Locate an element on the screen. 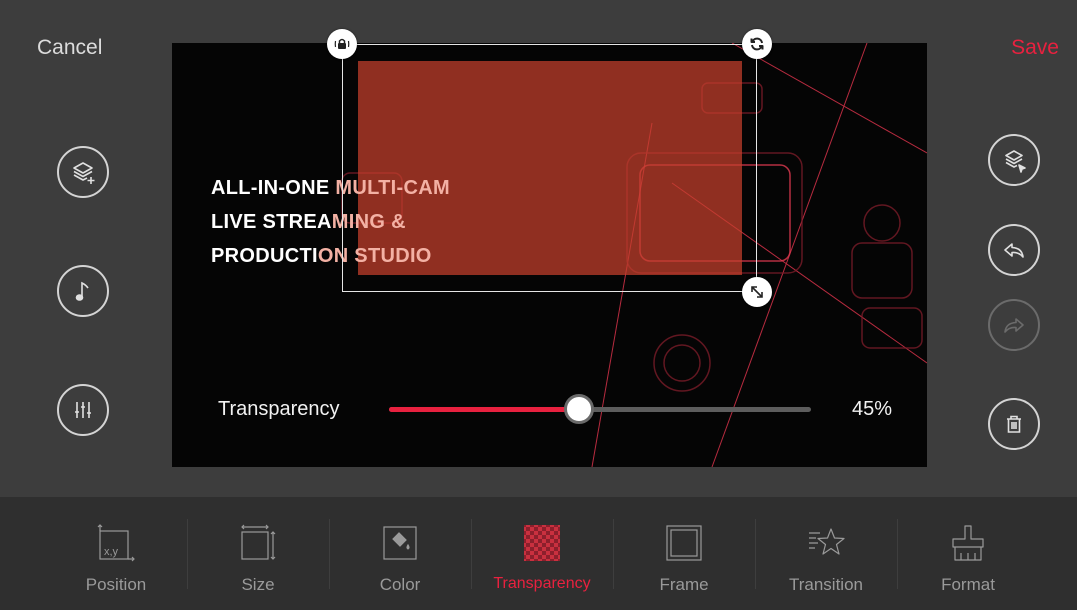  tool-size-label: Size is located at coordinates (258, 584).